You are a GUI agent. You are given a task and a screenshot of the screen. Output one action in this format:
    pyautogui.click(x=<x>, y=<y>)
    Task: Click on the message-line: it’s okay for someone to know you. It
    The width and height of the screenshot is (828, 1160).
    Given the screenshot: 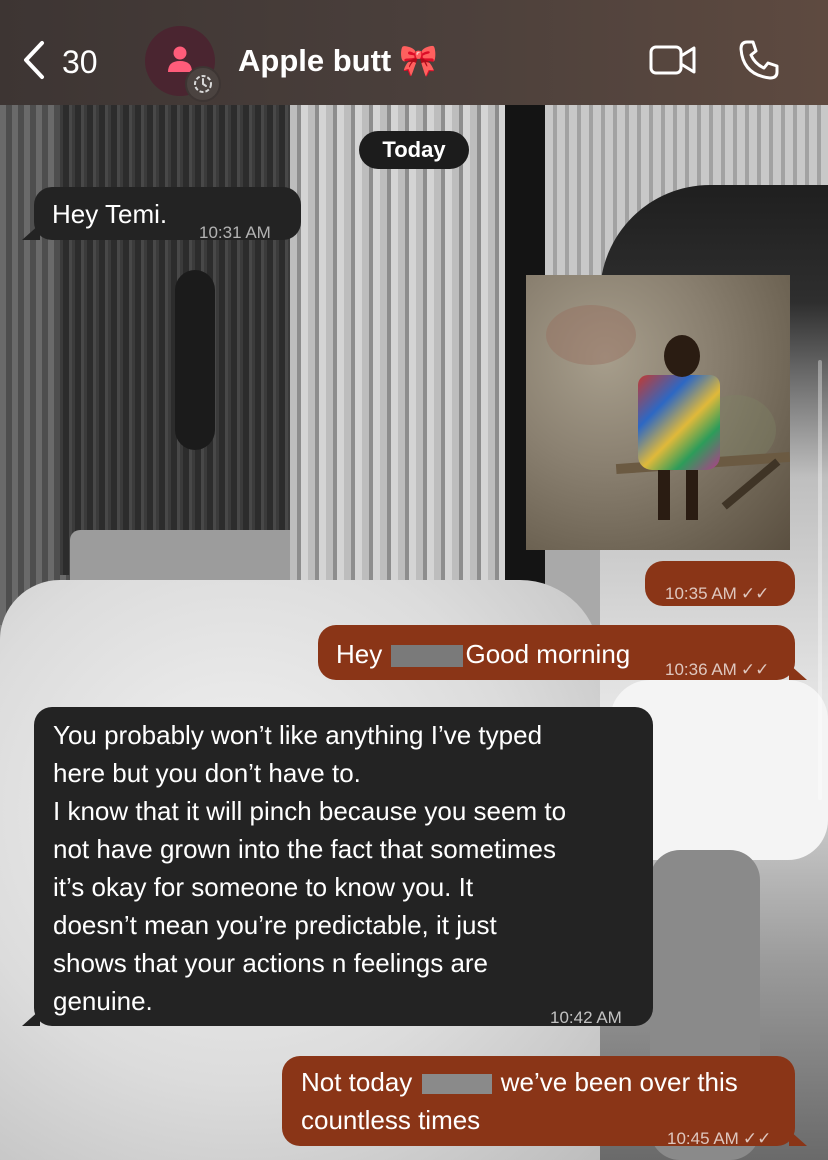 What is the action you would take?
    pyautogui.click(x=263, y=887)
    